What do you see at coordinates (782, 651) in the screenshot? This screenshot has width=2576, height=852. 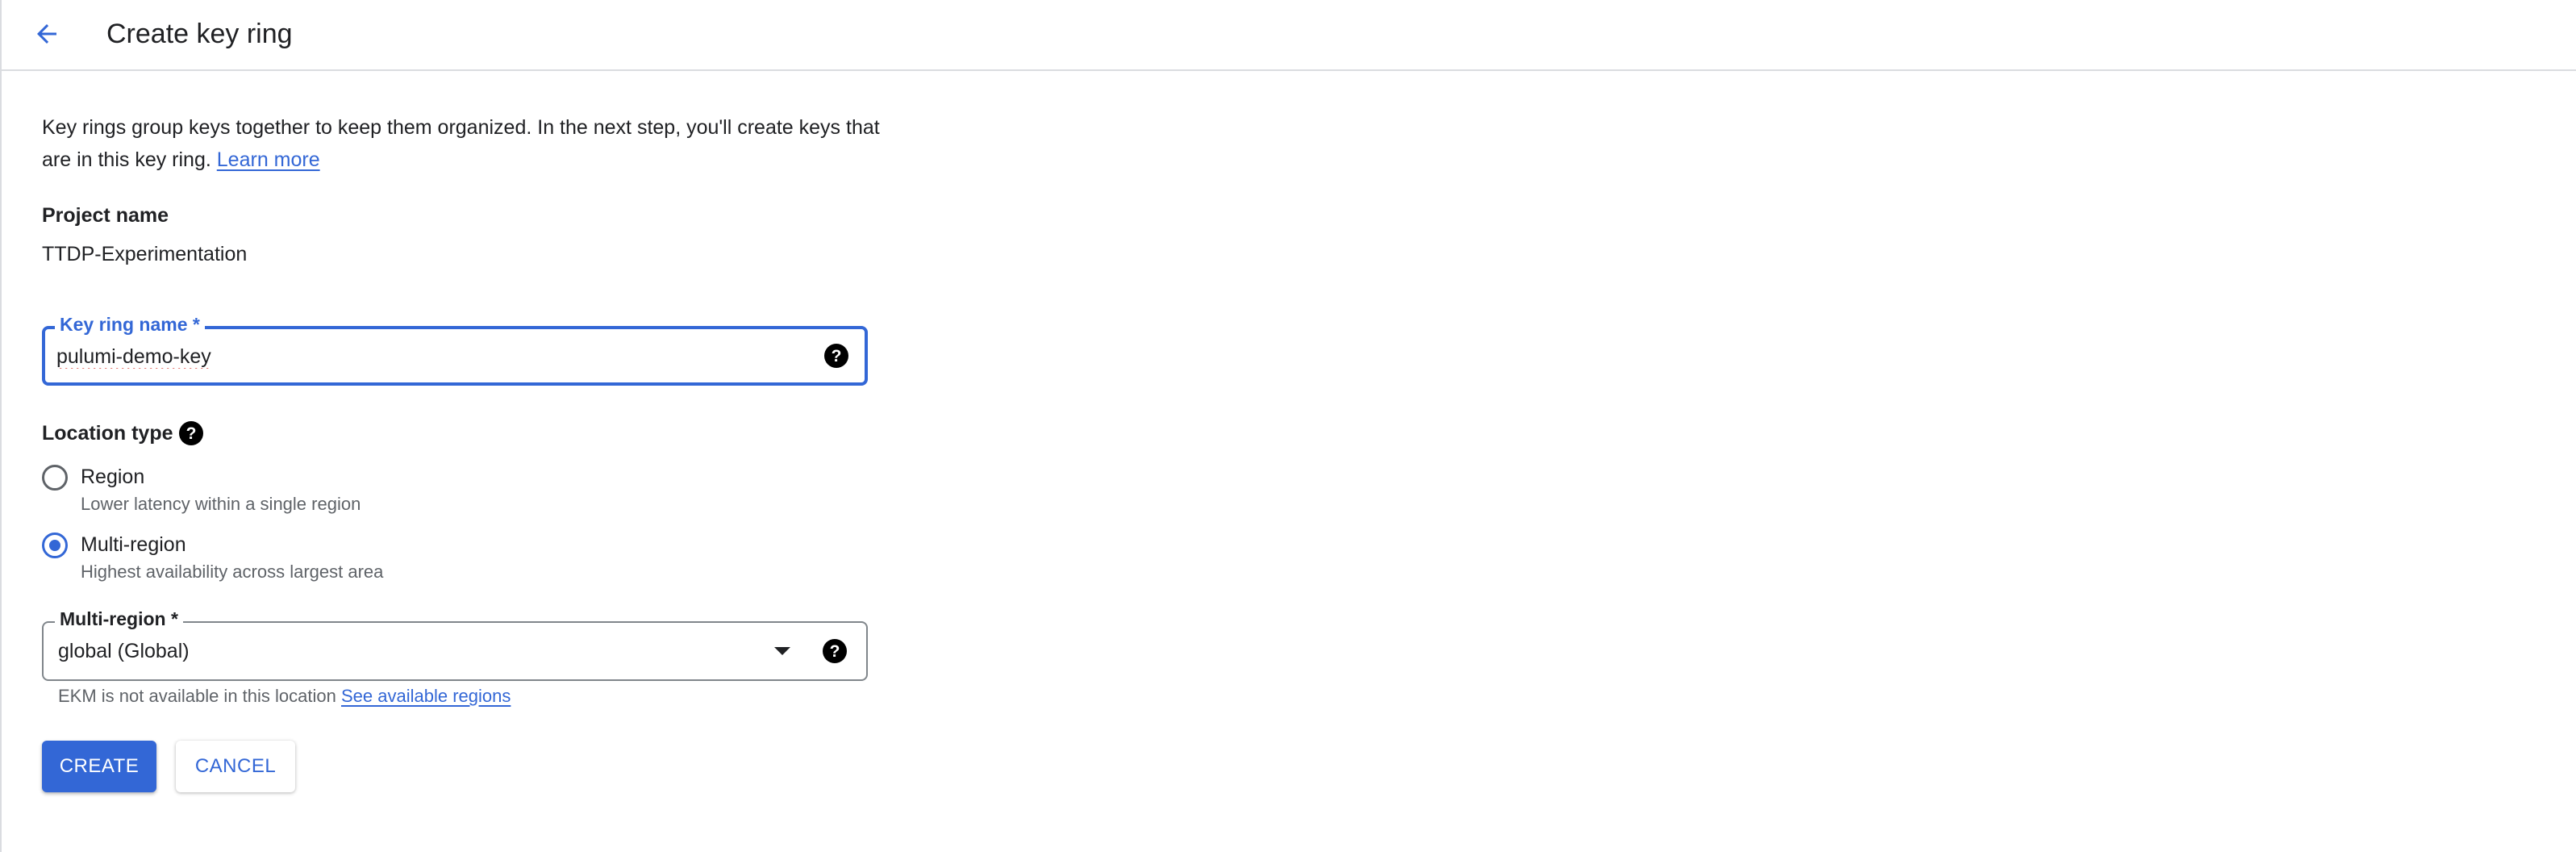 I see `arrow-drop-down-icon` at bounding box center [782, 651].